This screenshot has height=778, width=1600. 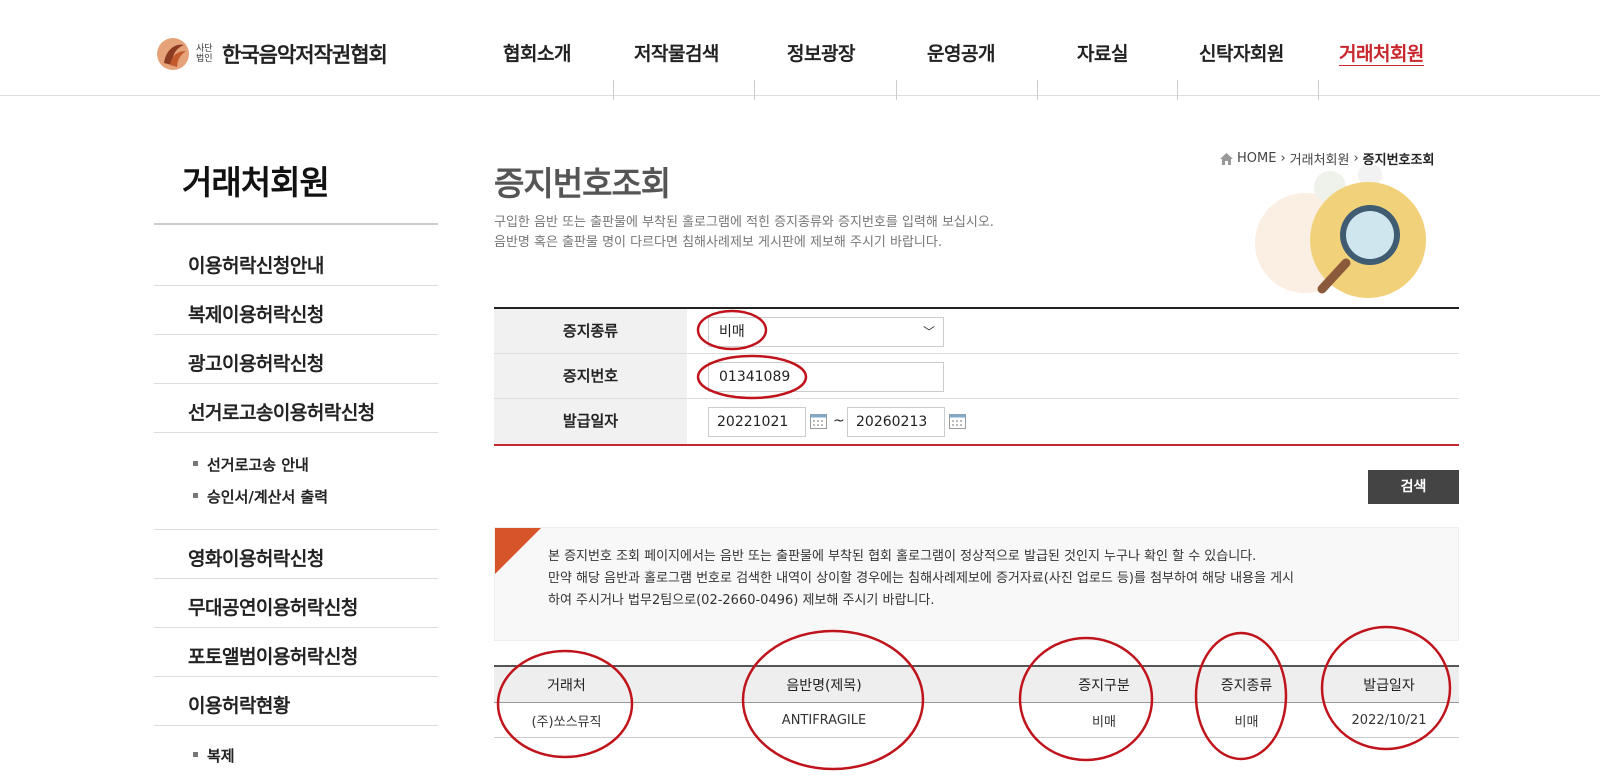 I want to click on sidebar-item-label: 선거로고송이용허락신청, so click(x=281, y=413).